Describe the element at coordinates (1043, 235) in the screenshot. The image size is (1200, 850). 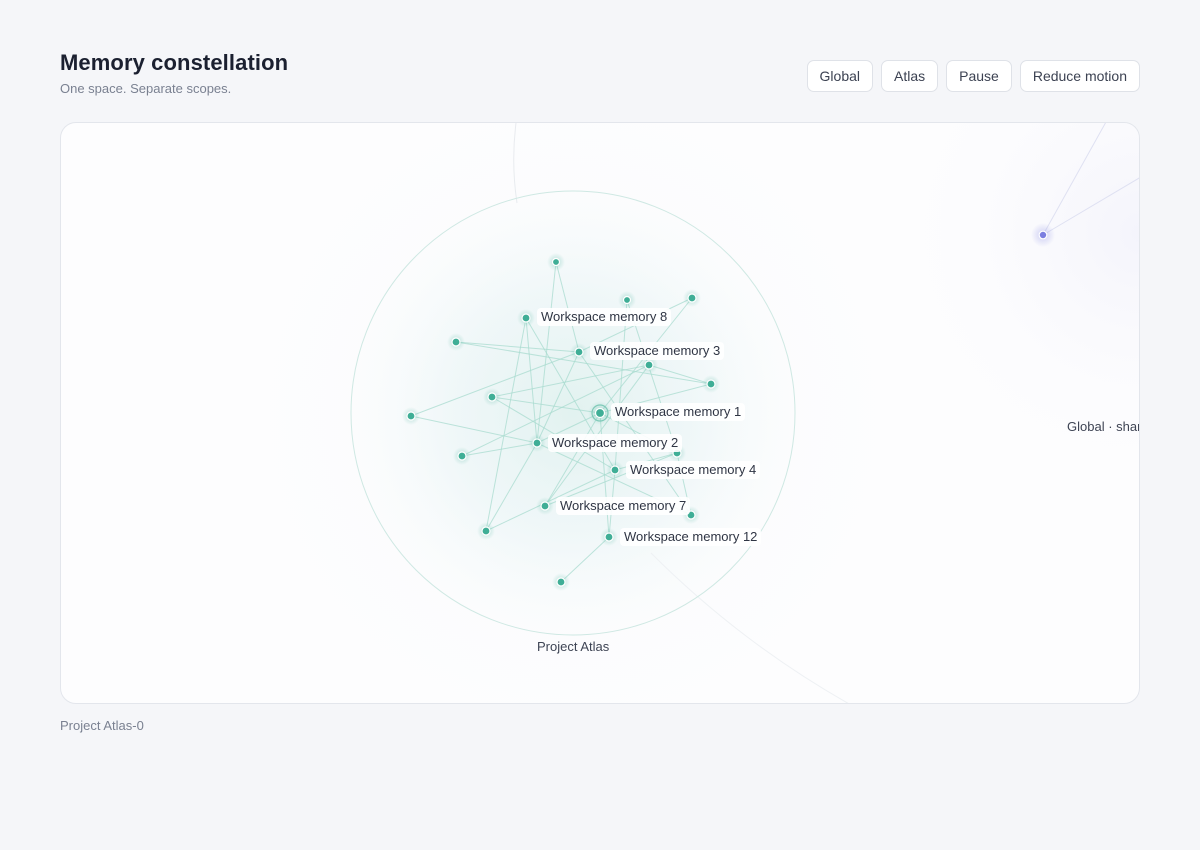
I see `global-memory-node` at that location.